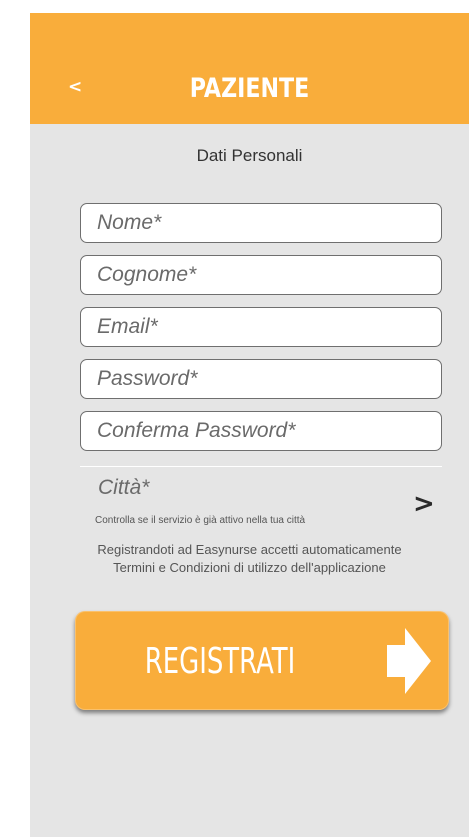 The width and height of the screenshot is (469, 837). What do you see at coordinates (249, 68) in the screenshot?
I see `app-header: < PAZIENTE` at bounding box center [249, 68].